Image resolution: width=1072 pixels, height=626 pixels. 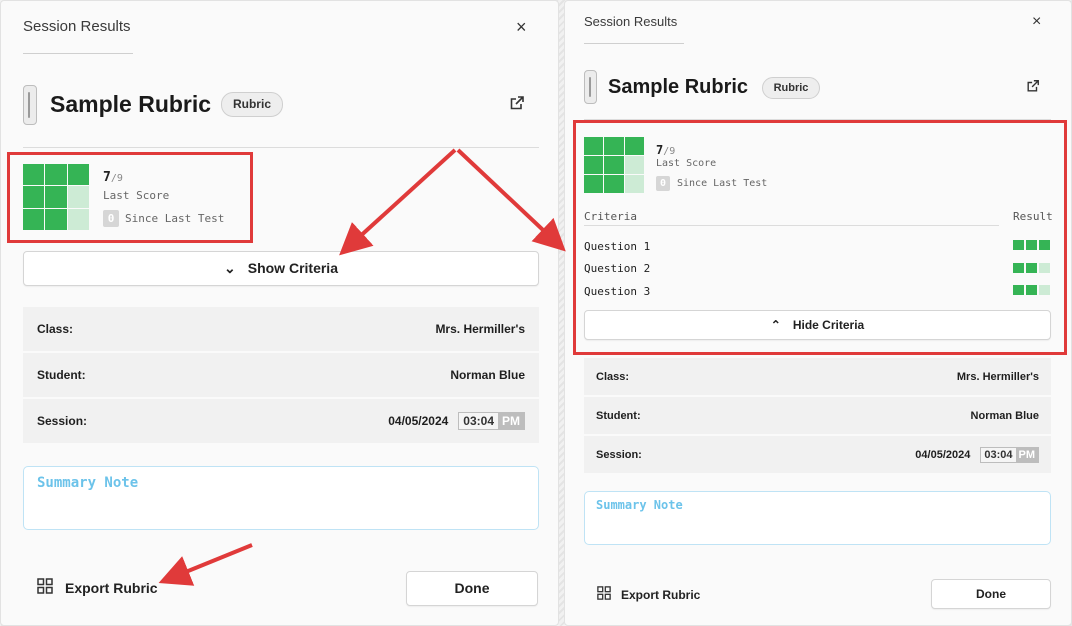 What do you see at coordinates (130, 197) in the screenshot?
I see `annotation-highlight-box` at bounding box center [130, 197].